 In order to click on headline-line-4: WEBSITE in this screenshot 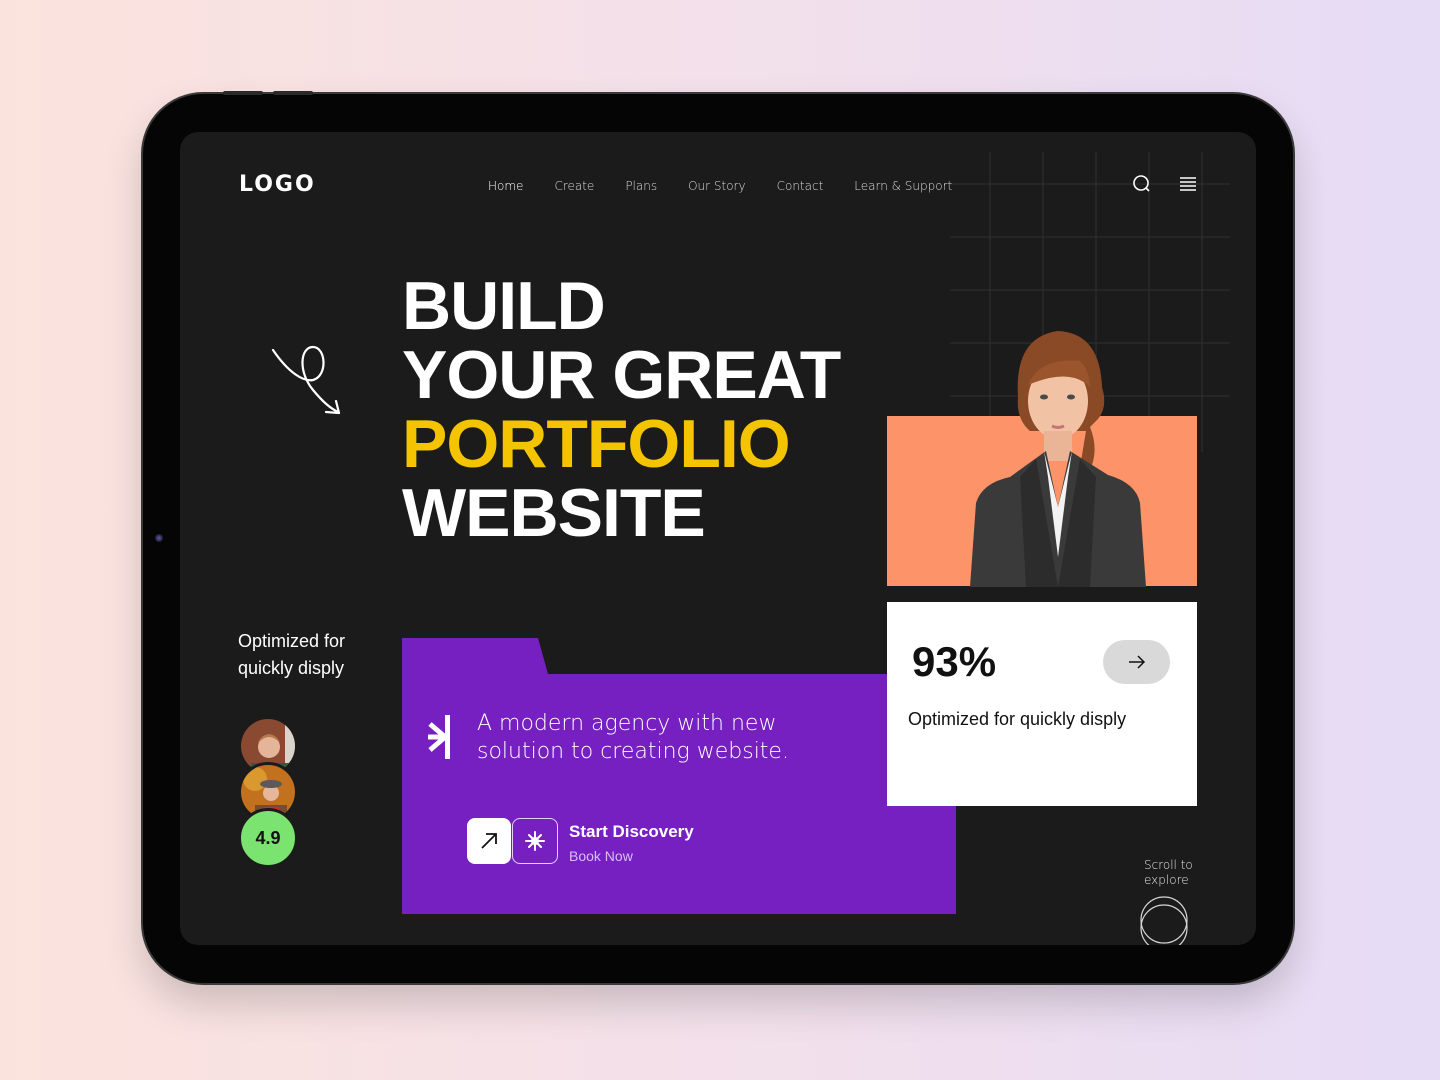, I will do `click(554, 513)`.